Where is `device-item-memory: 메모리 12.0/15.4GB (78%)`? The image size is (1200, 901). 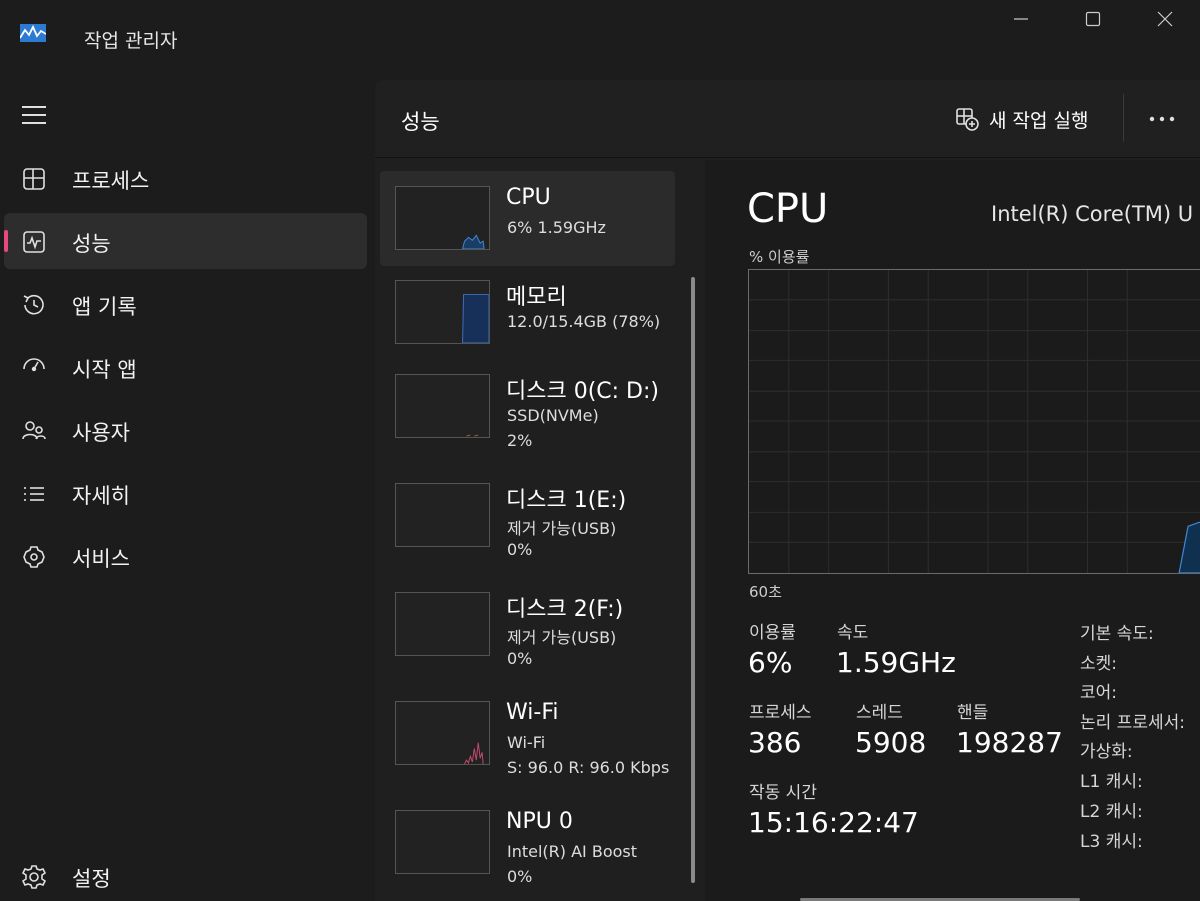
device-item-memory: 메모리 12.0/15.4GB (78%) is located at coordinates (527, 312).